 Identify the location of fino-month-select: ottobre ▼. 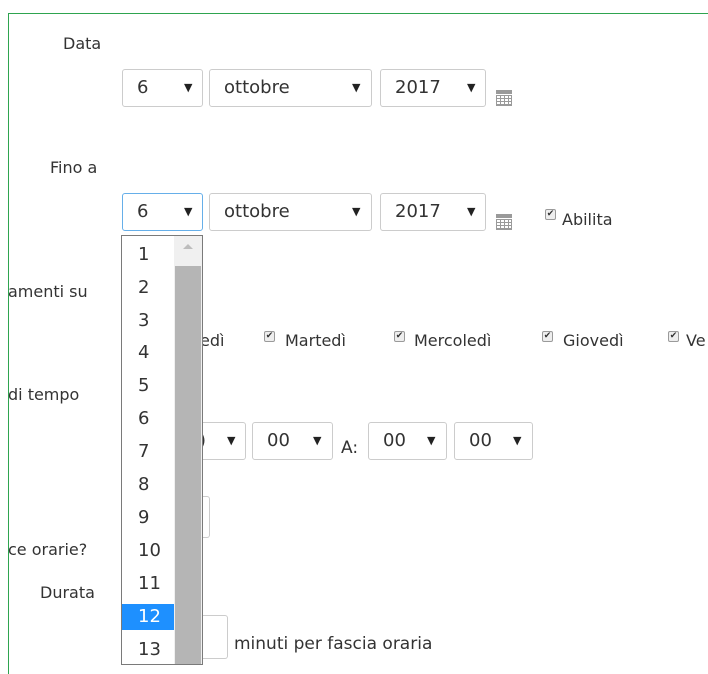
(290, 212).